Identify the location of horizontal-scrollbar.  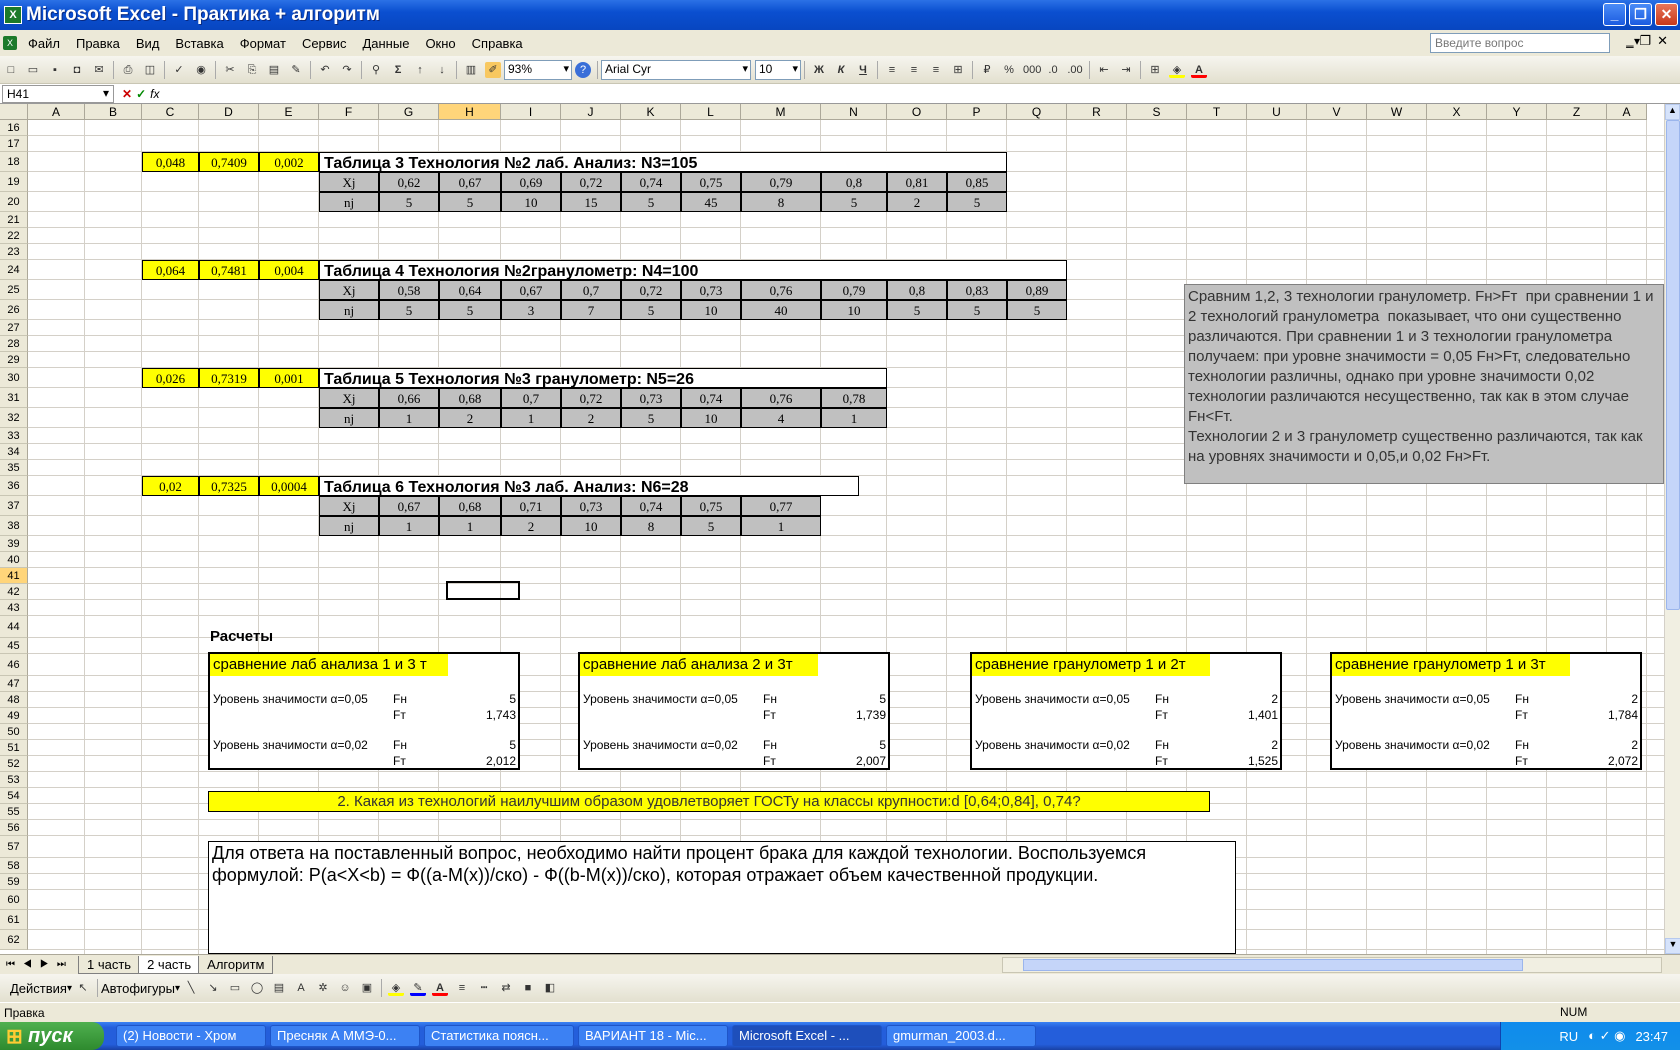
(1332, 965).